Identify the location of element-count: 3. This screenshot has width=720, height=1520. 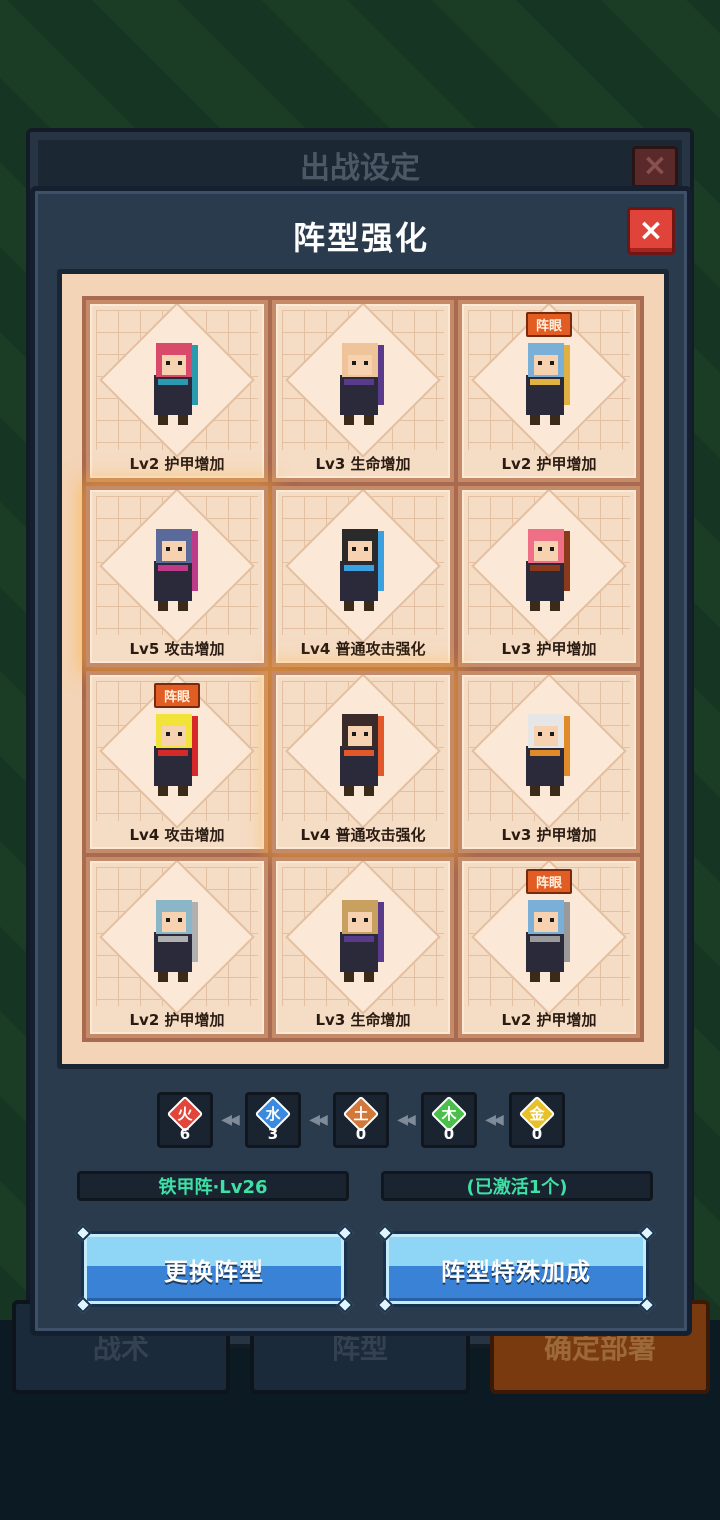
(273, 1134).